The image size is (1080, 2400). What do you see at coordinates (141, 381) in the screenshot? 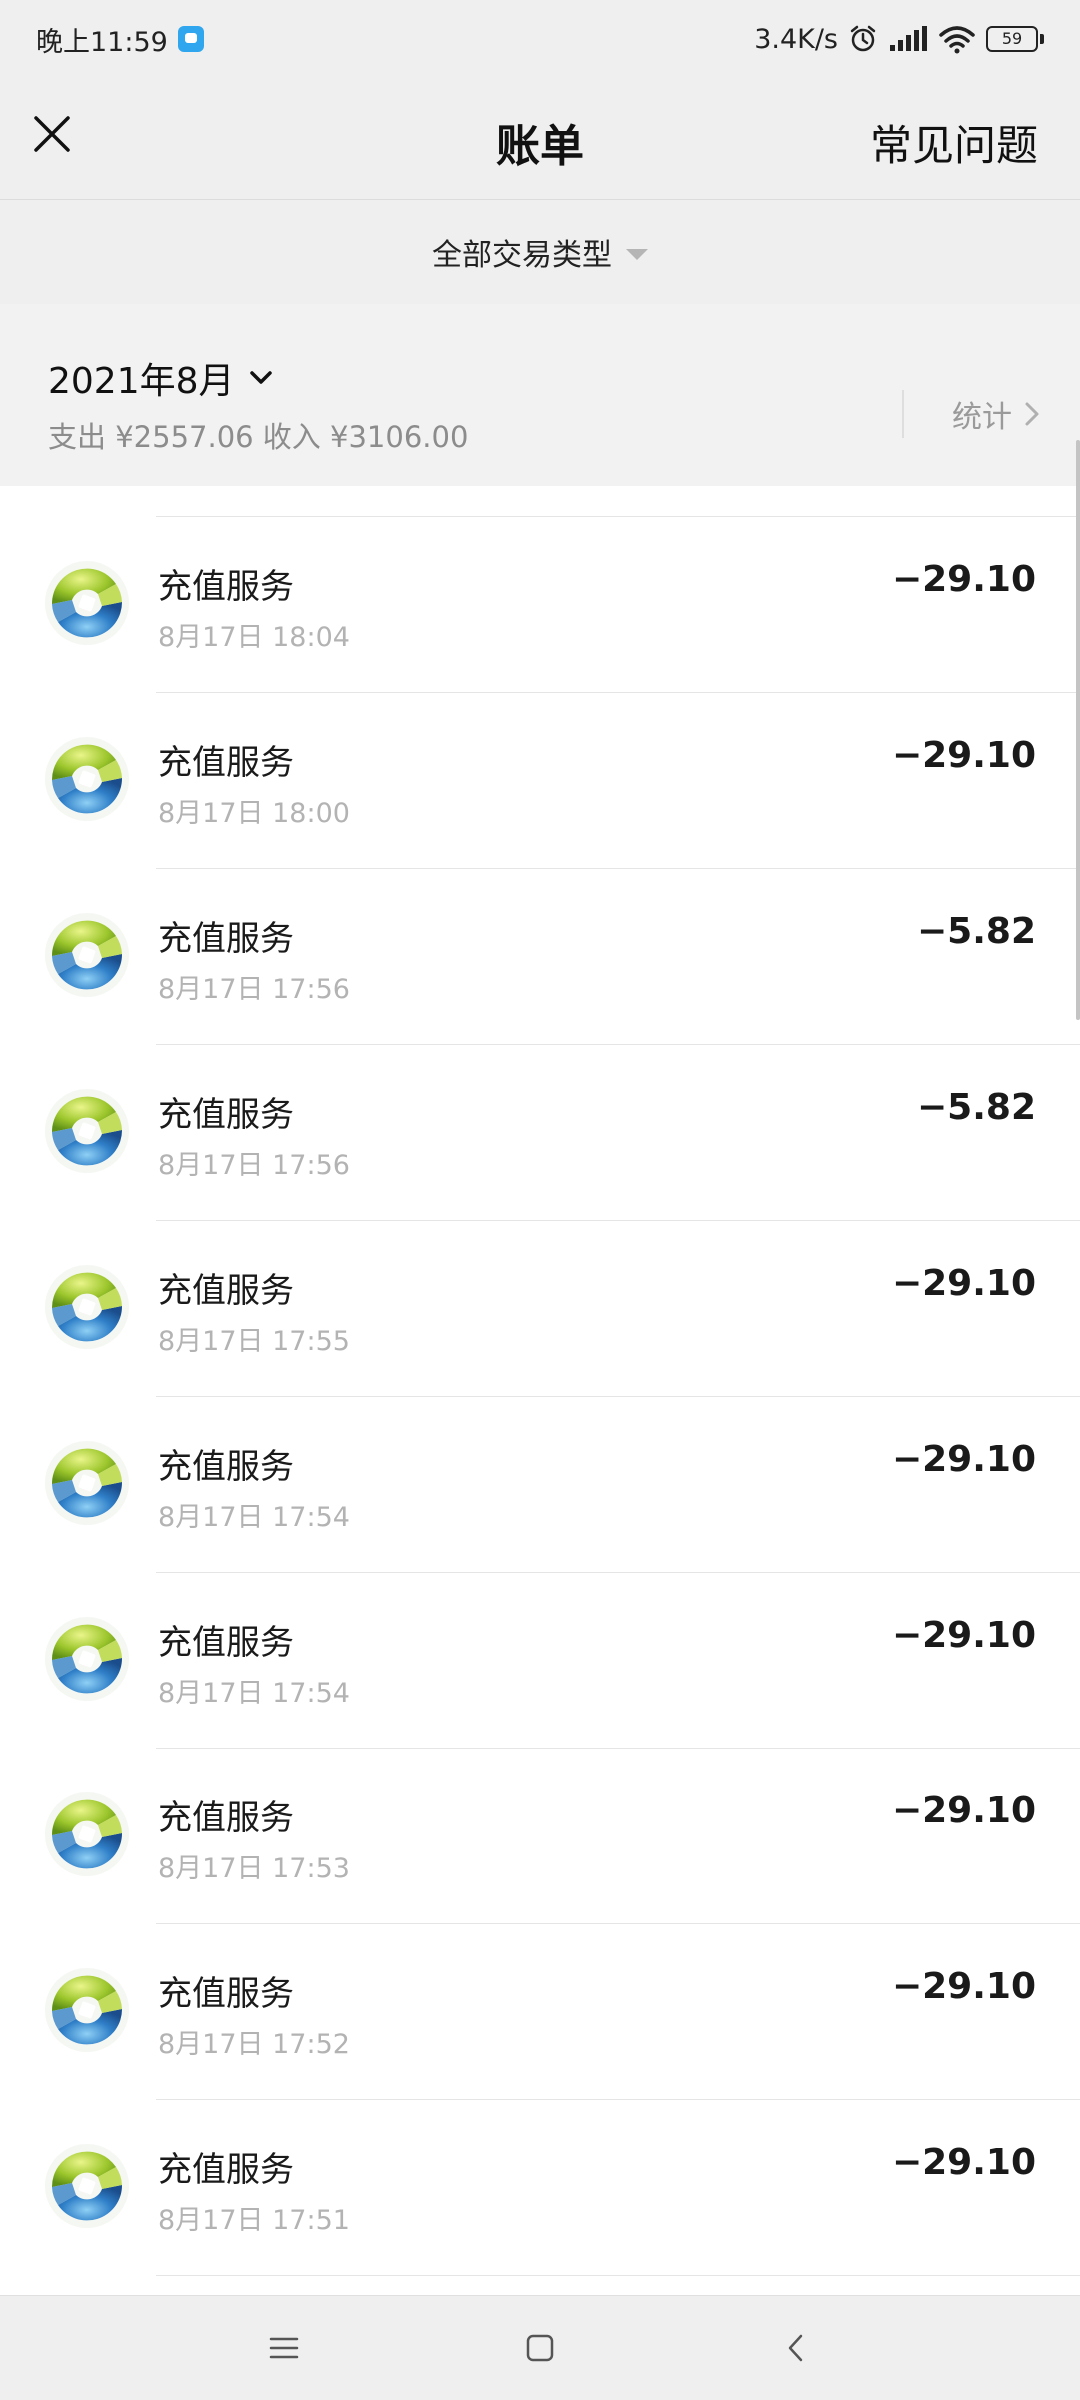
I see `month-label: 2021年8月` at bounding box center [141, 381].